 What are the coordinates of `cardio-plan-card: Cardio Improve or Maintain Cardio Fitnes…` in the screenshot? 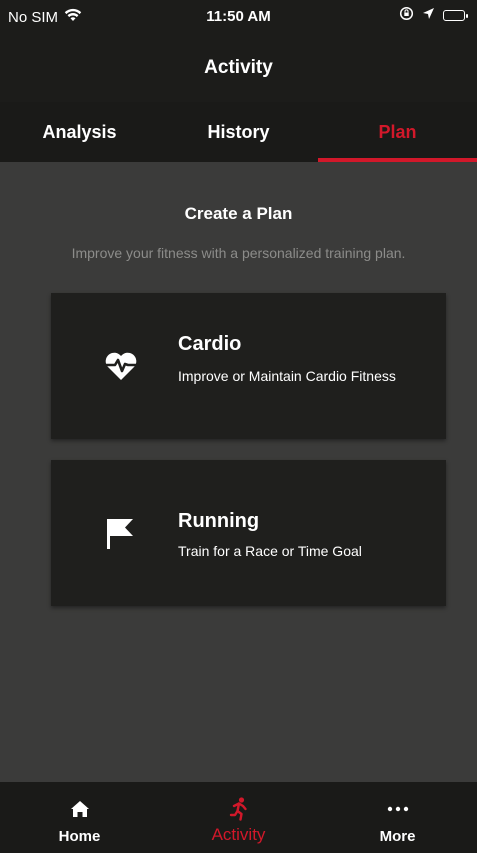 It's located at (248, 366).